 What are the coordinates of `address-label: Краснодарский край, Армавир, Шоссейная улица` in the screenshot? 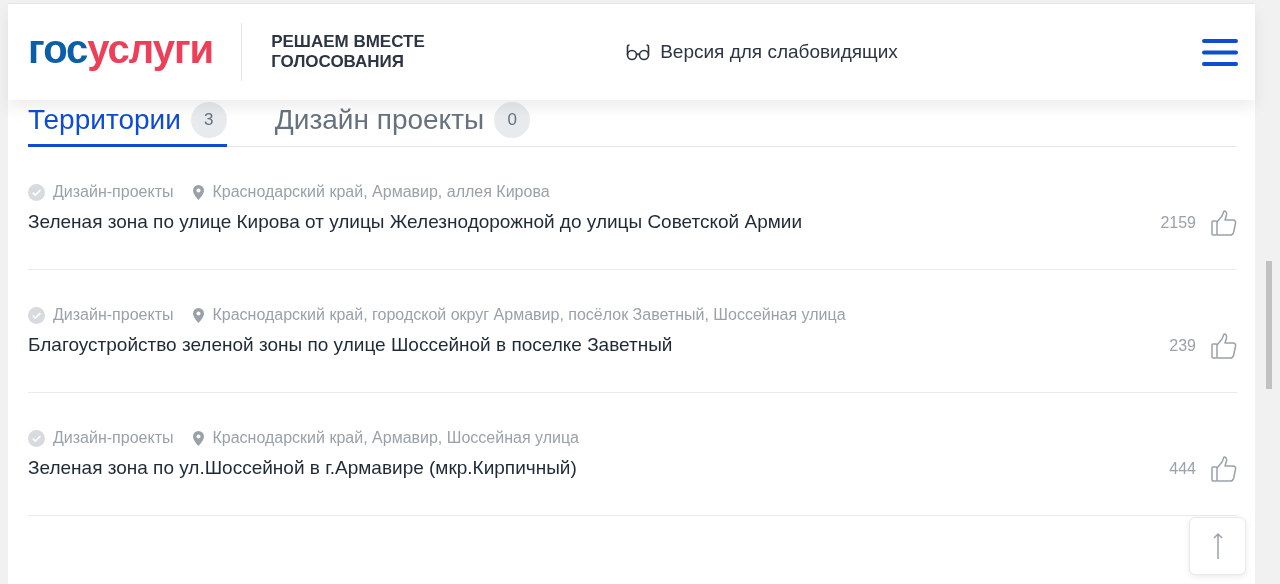 It's located at (395, 438).